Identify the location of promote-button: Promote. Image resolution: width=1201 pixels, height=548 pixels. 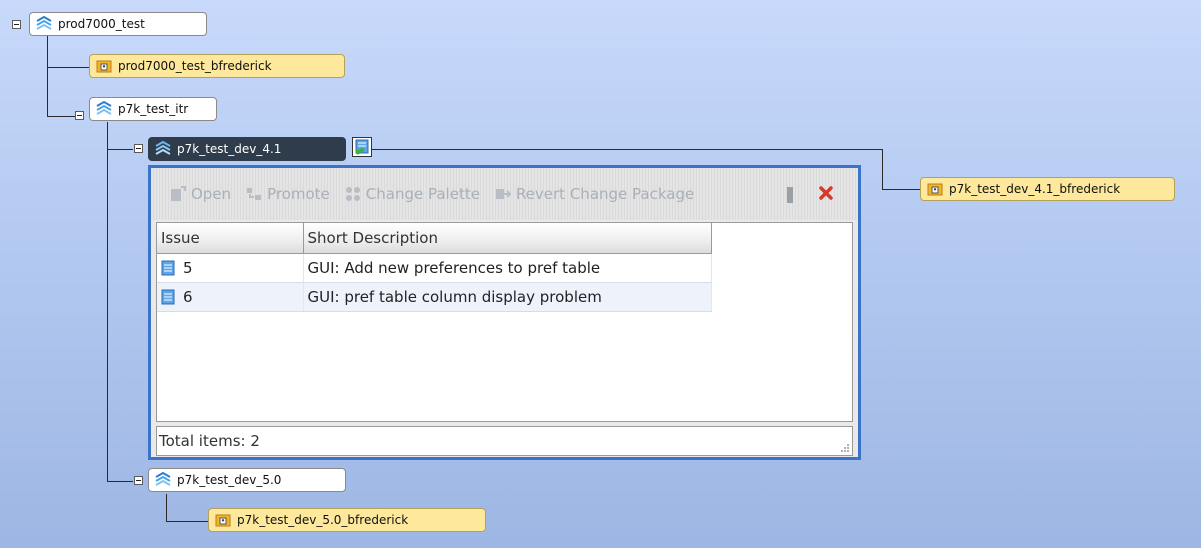
(287, 194).